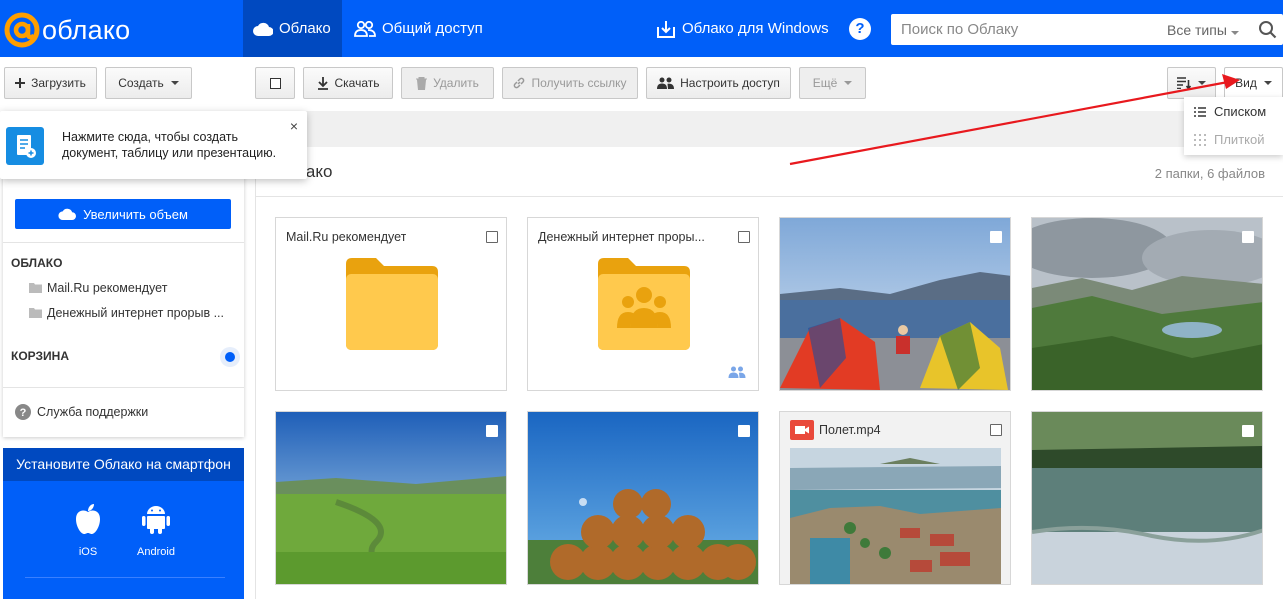  I want to click on setup-access-label: Настроить доступ, so click(730, 83).